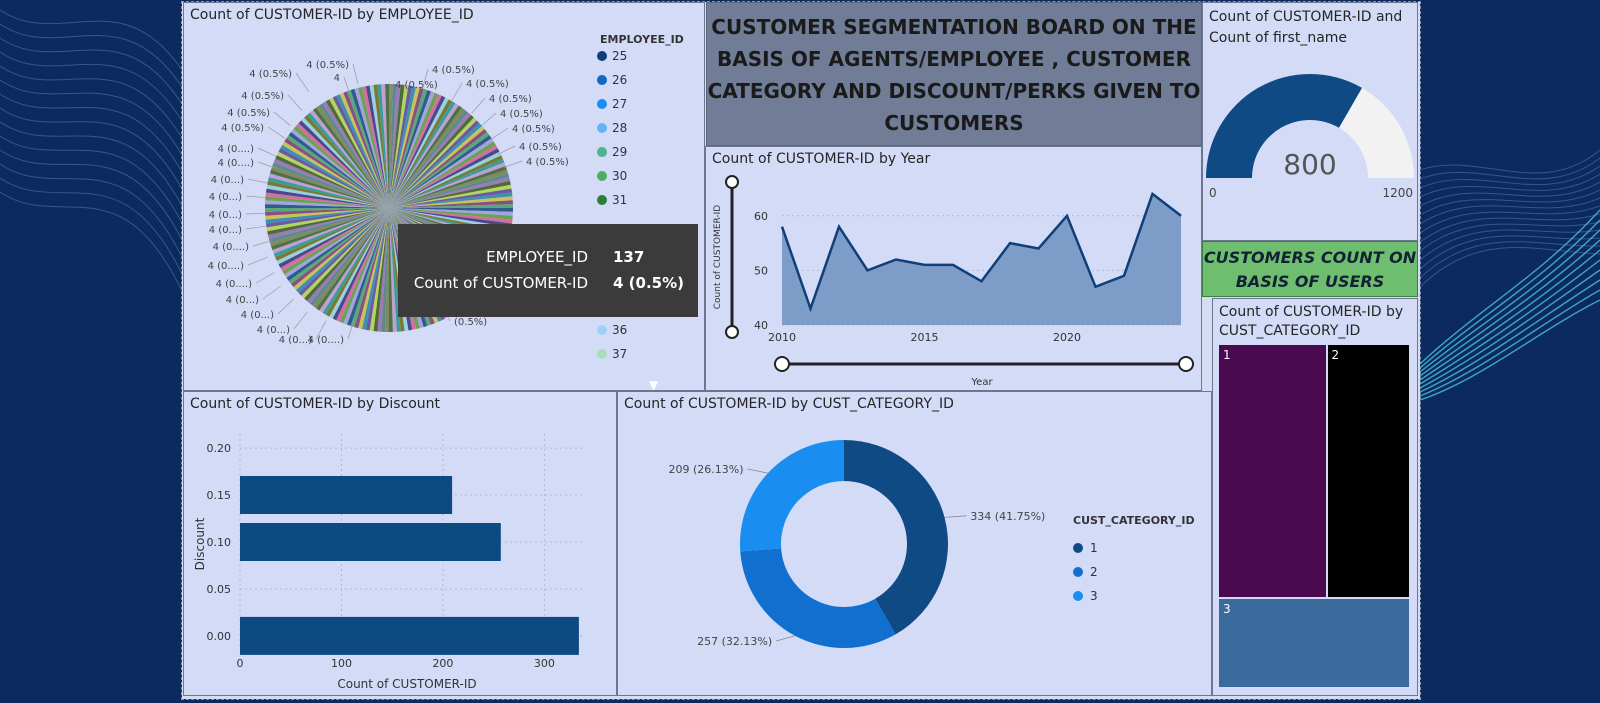 The height and width of the screenshot is (703, 1600). What do you see at coordinates (1213, 193) in the screenshot?
I see `gauge-min-label: 0` at bounding box center [1213, 193].